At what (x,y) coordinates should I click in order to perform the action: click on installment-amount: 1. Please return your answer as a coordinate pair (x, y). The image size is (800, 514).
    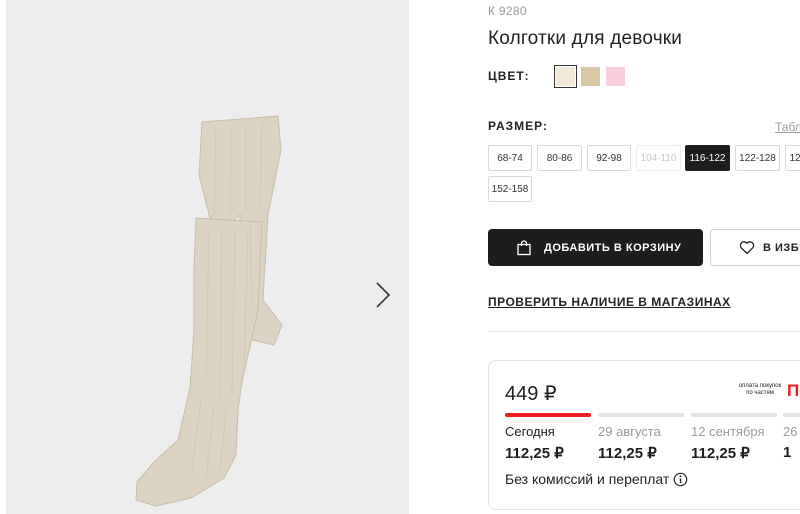
    Looking at the image, I should click on (787, 452).